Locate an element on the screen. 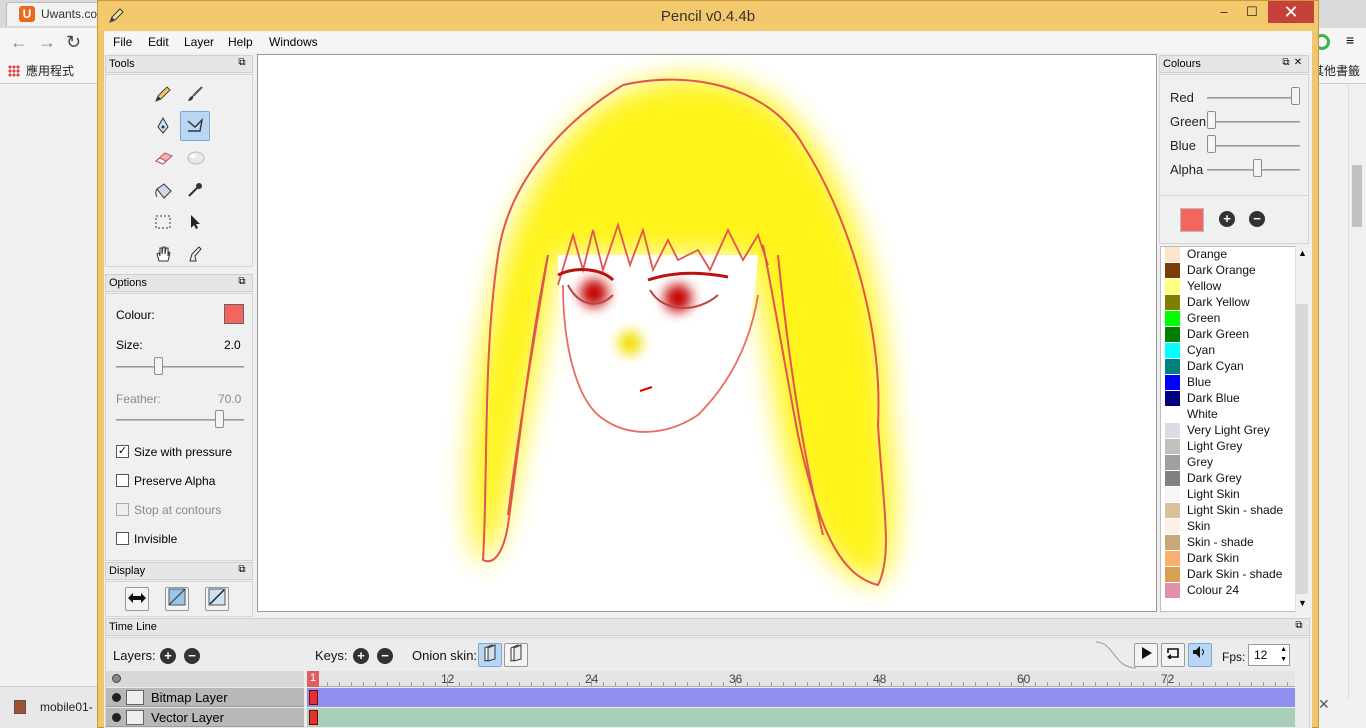  invisible-checkbox is located at coordinates (122, 538).